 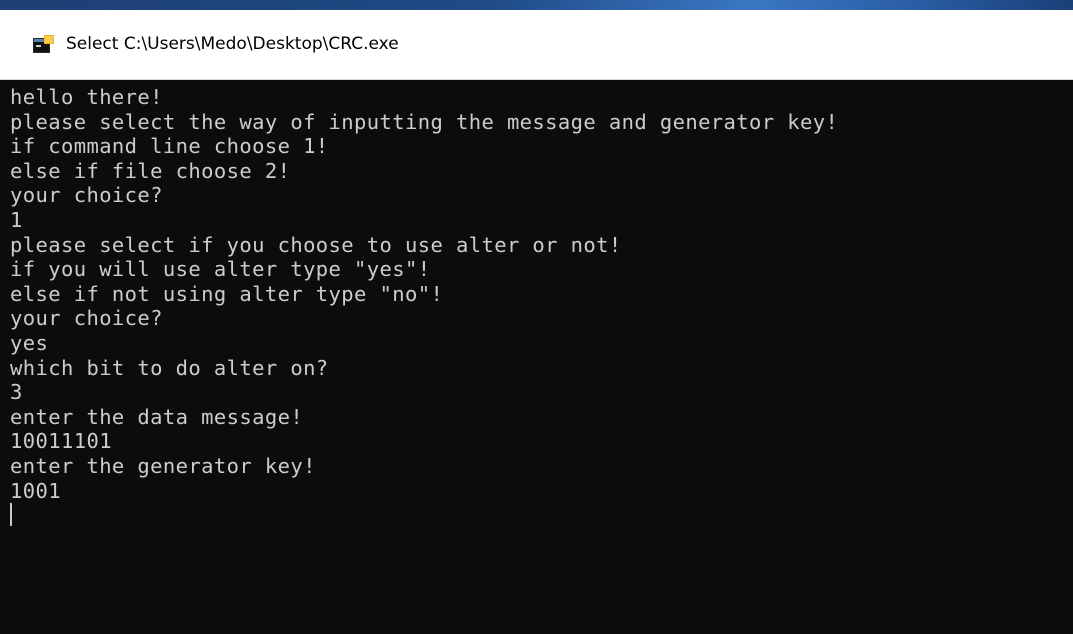 I want to click on console-line: else if file choose 2!, so click(x=150, y=170).